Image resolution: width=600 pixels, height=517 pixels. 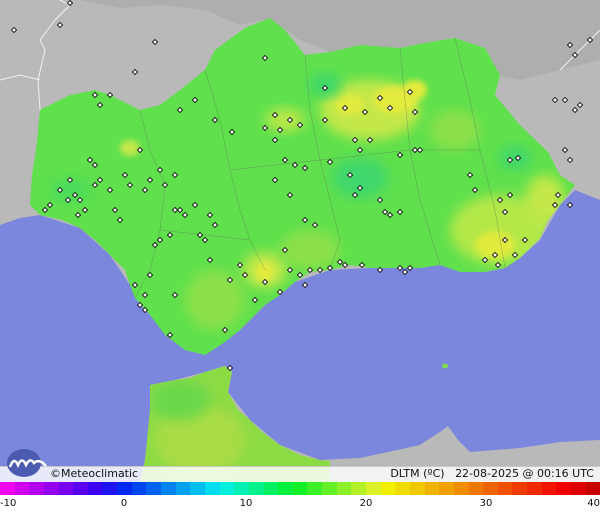 I want to click on variable-label: DLTM (ºC), so click(x=417, y=473).